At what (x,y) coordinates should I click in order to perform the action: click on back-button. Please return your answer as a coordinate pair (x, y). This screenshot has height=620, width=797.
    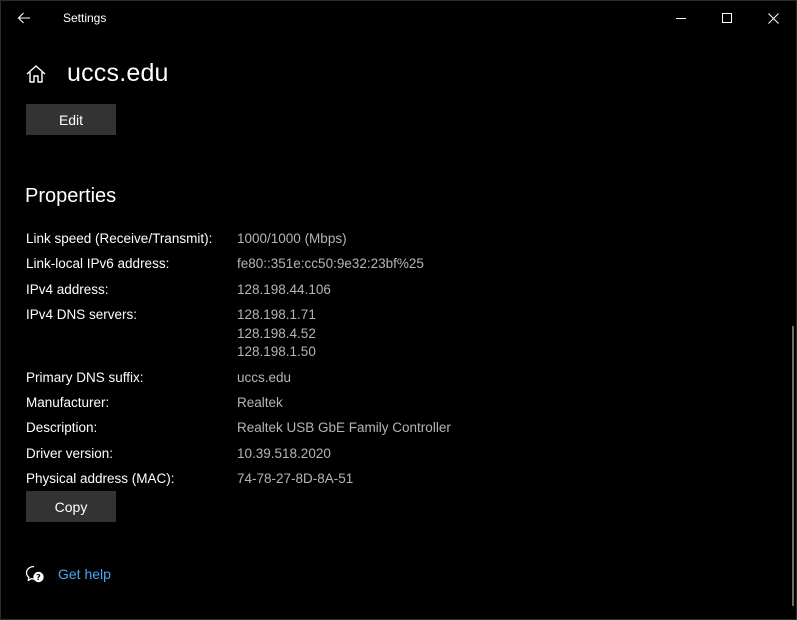
    Looking at the image, I should click on (24, 18).